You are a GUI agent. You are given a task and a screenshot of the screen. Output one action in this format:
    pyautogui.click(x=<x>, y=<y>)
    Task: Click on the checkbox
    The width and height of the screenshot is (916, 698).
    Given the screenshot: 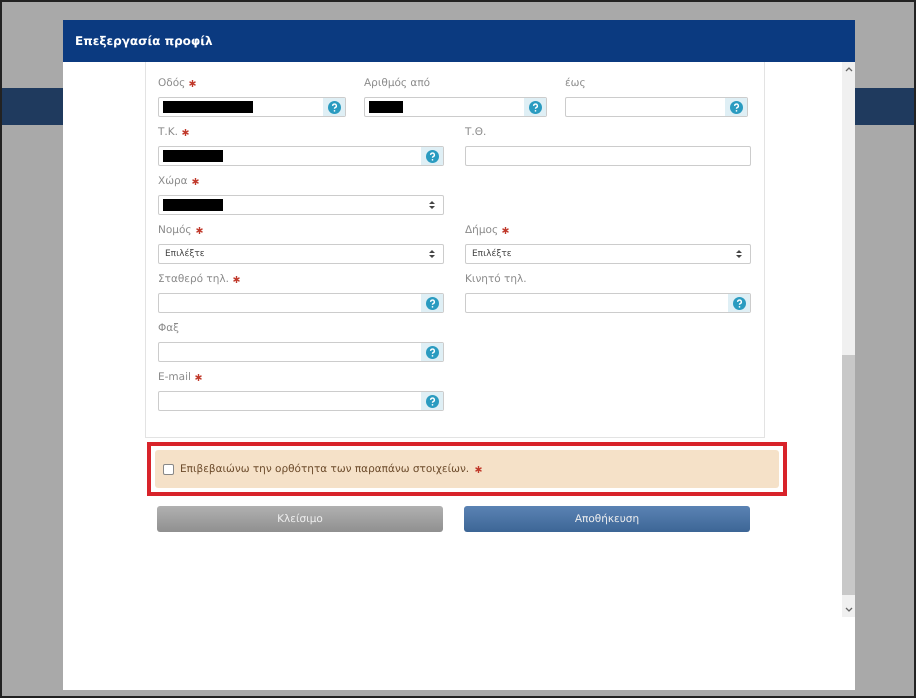 What is the action you would take?
    pyautogui.click(x=168, y=469)
    